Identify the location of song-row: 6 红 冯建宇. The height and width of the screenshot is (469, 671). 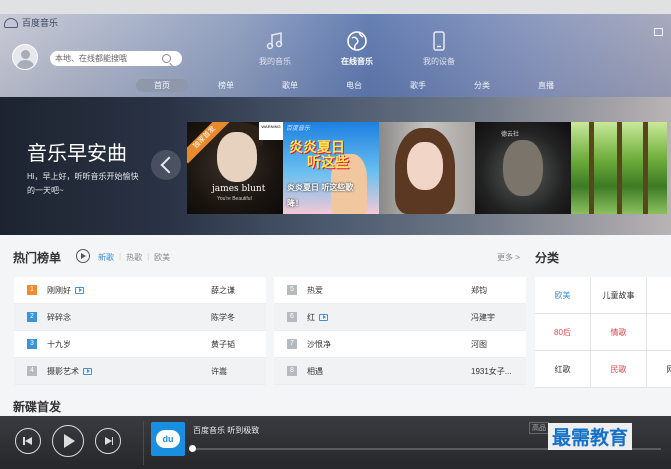
(400, 317).